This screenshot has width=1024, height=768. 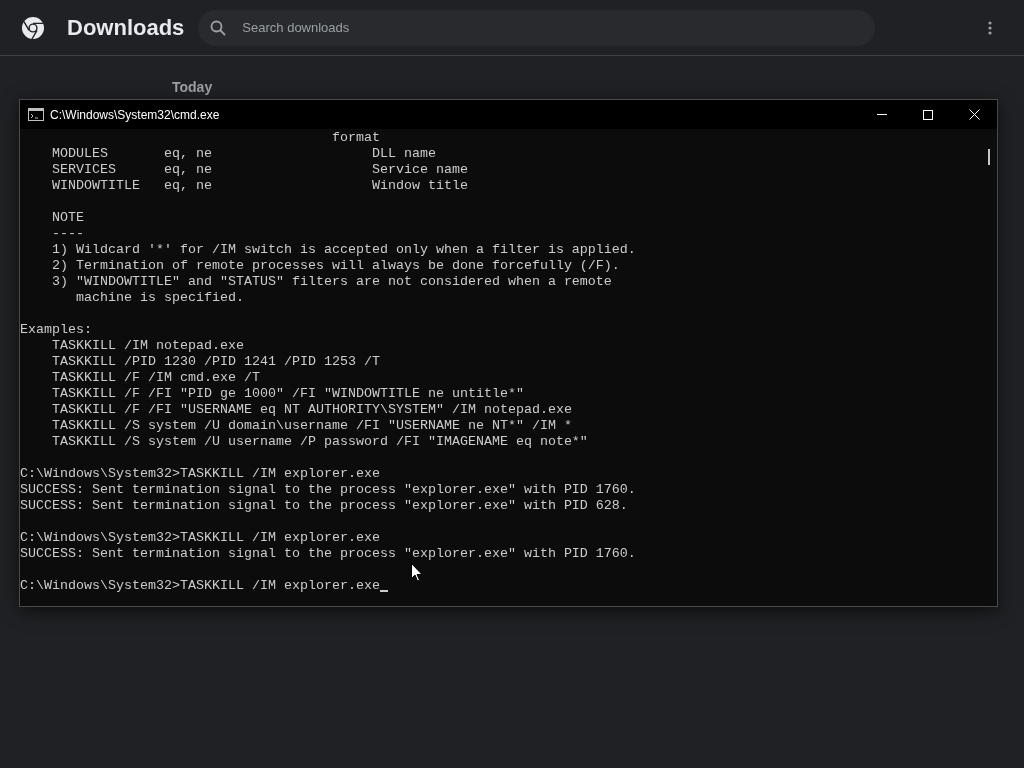 I want to click on console-line: ----, so click(x=67, y=234).